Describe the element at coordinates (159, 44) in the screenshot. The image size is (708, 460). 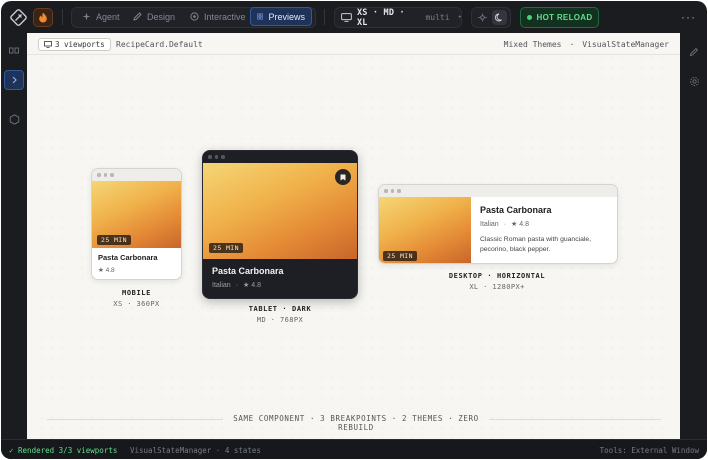
I see `component-breadcrumb: RecipeCard.Default` at that location.